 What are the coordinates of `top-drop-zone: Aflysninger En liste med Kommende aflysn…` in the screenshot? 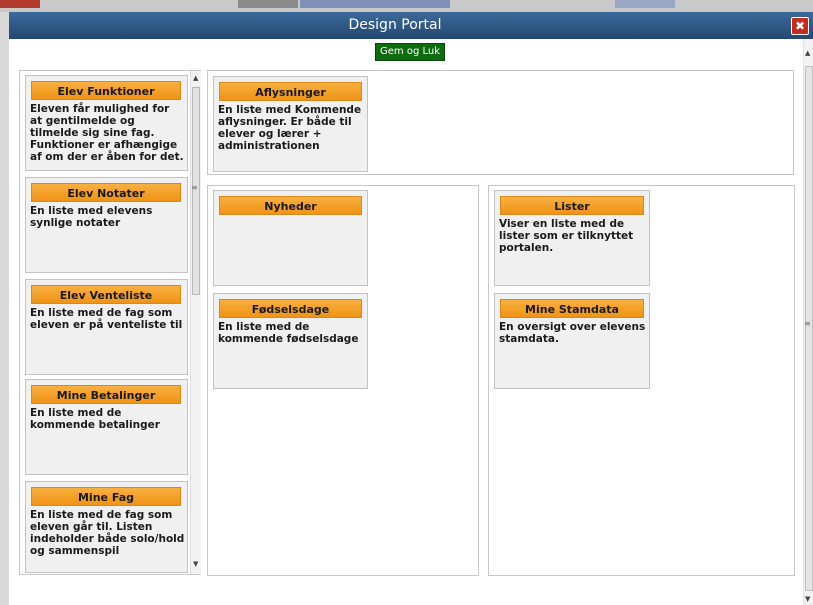 It's located at (500, 122).